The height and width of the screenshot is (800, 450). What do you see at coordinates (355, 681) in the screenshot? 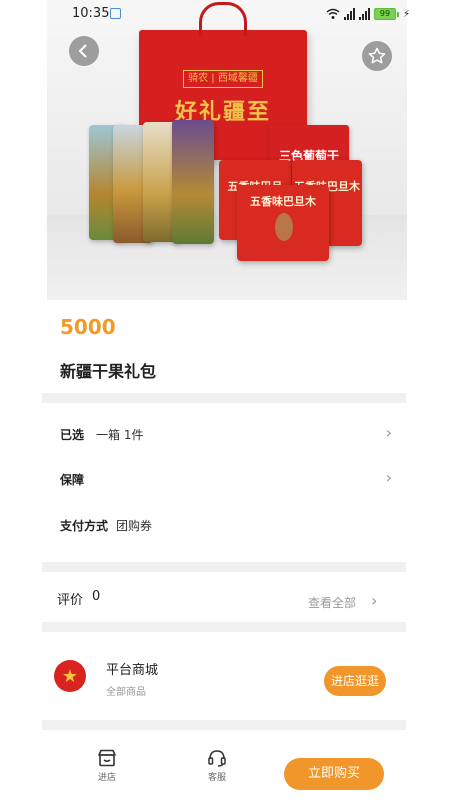
I see `visit-store-button: 进店逛逛` at bounding box center [355, 681].